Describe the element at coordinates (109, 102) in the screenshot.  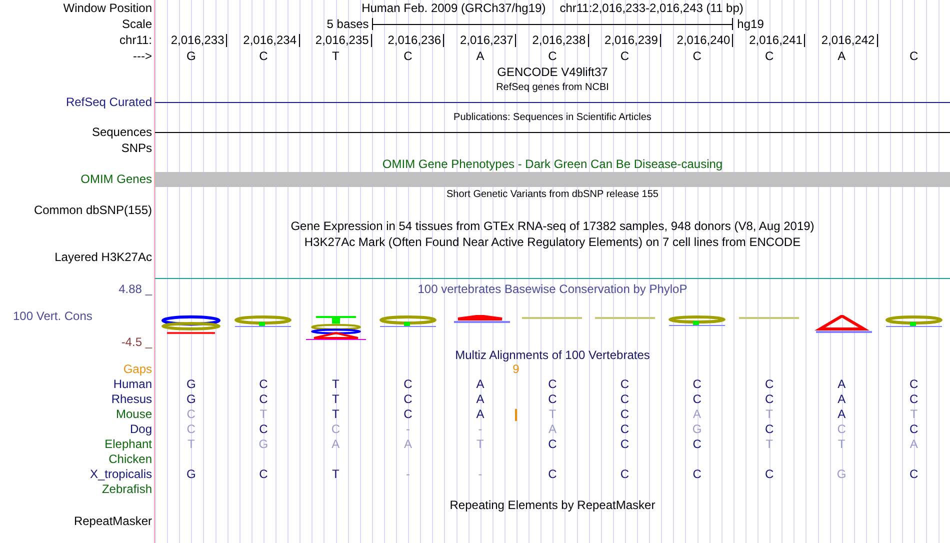
I see `track-label: RefSeq Curated` at that location.